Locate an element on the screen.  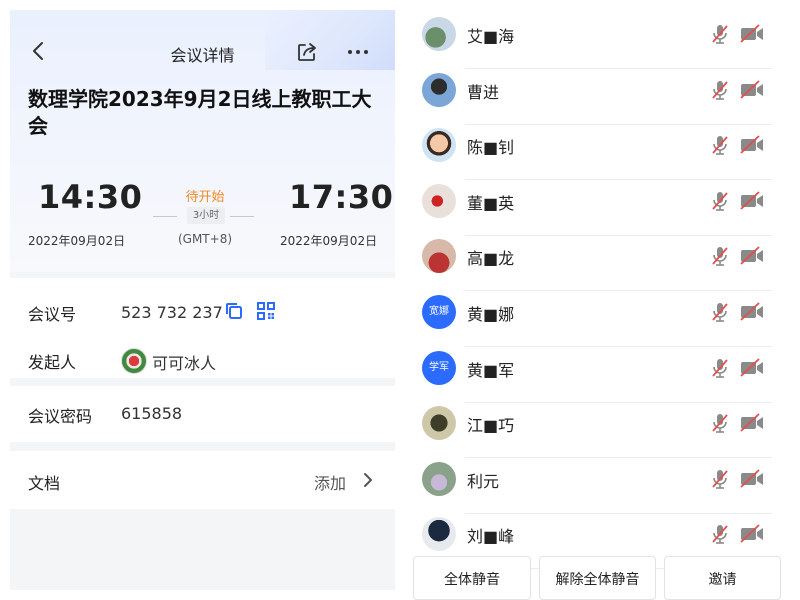
participant-row: 曹进 is located at coordinates (597, 97).